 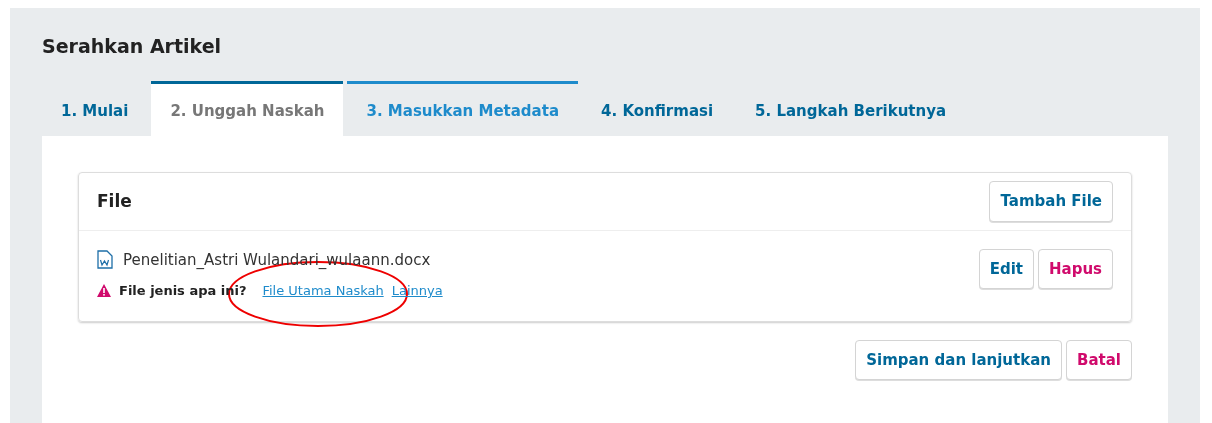 What do you see at coordinates (95, 108) in the screenshot?
I see `step-tab: 1. Mulai` at bounding box center [95, 108].